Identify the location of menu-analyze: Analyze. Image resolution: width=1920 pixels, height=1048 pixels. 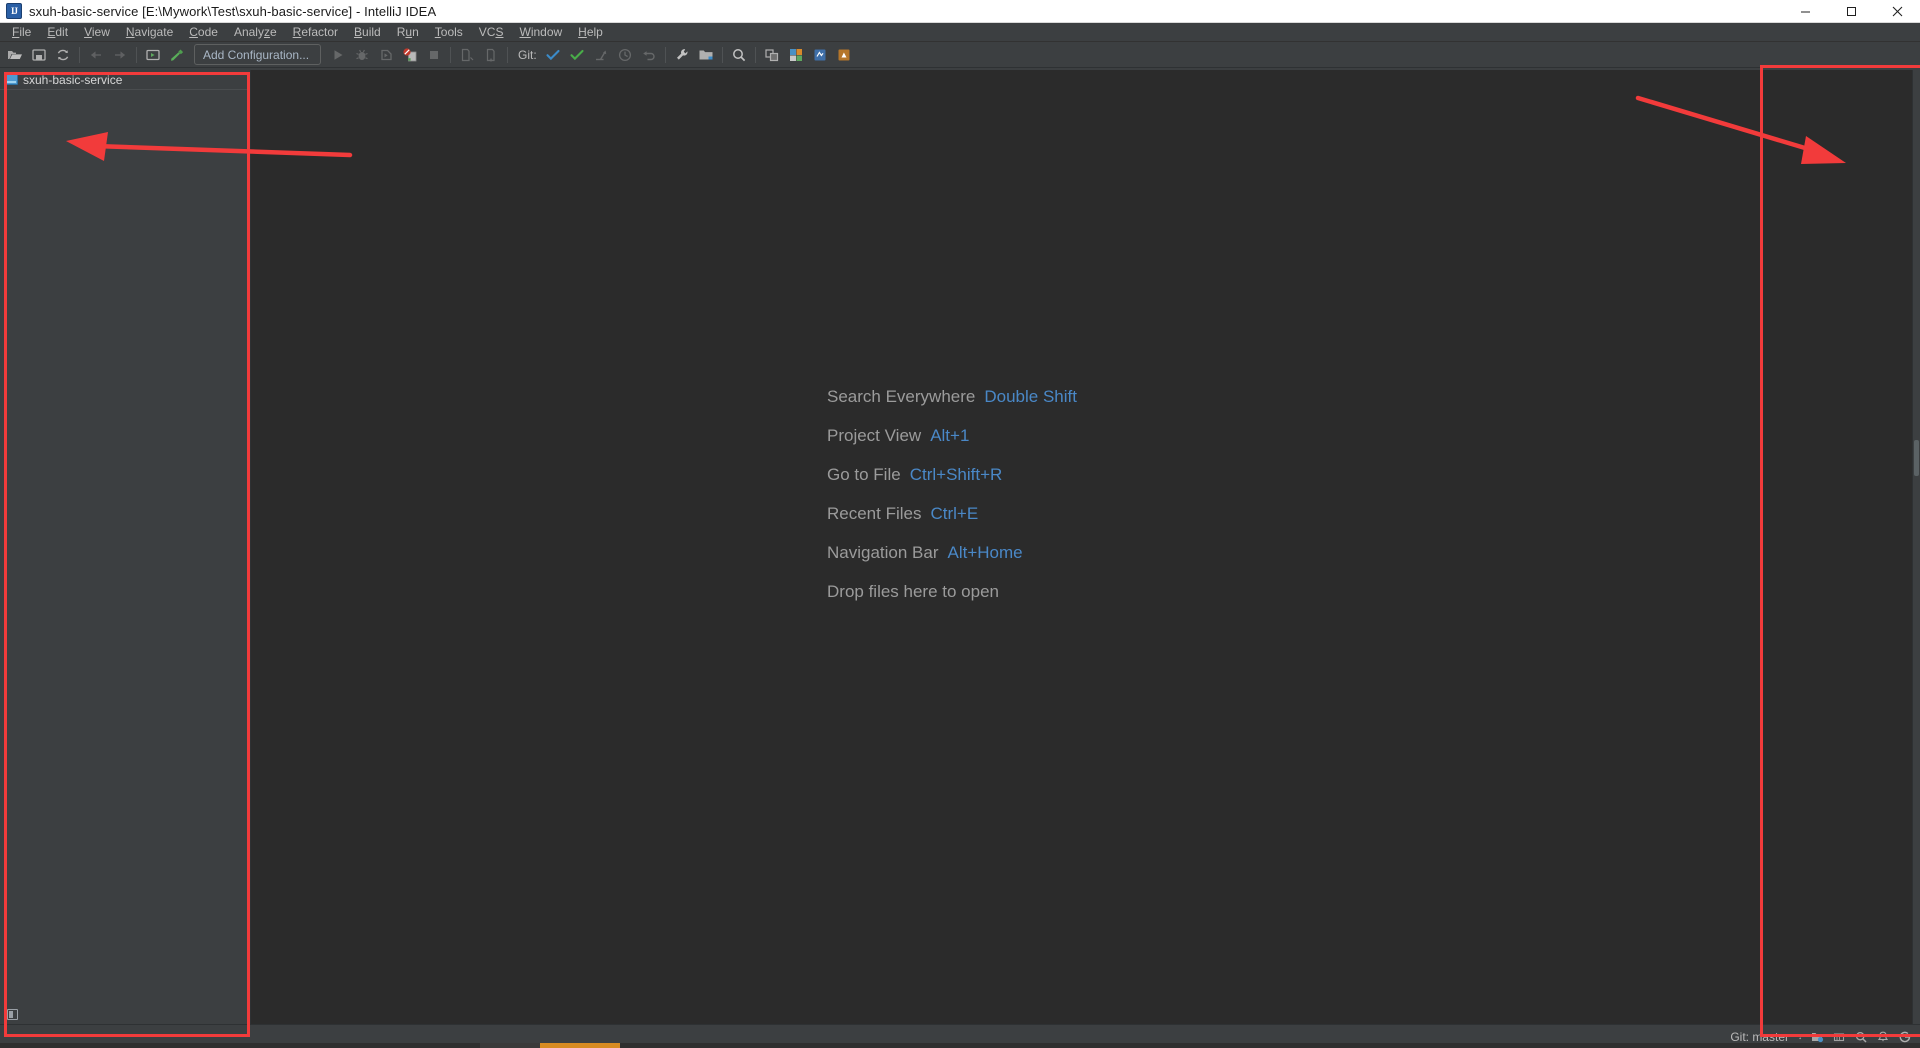
(255, 32).